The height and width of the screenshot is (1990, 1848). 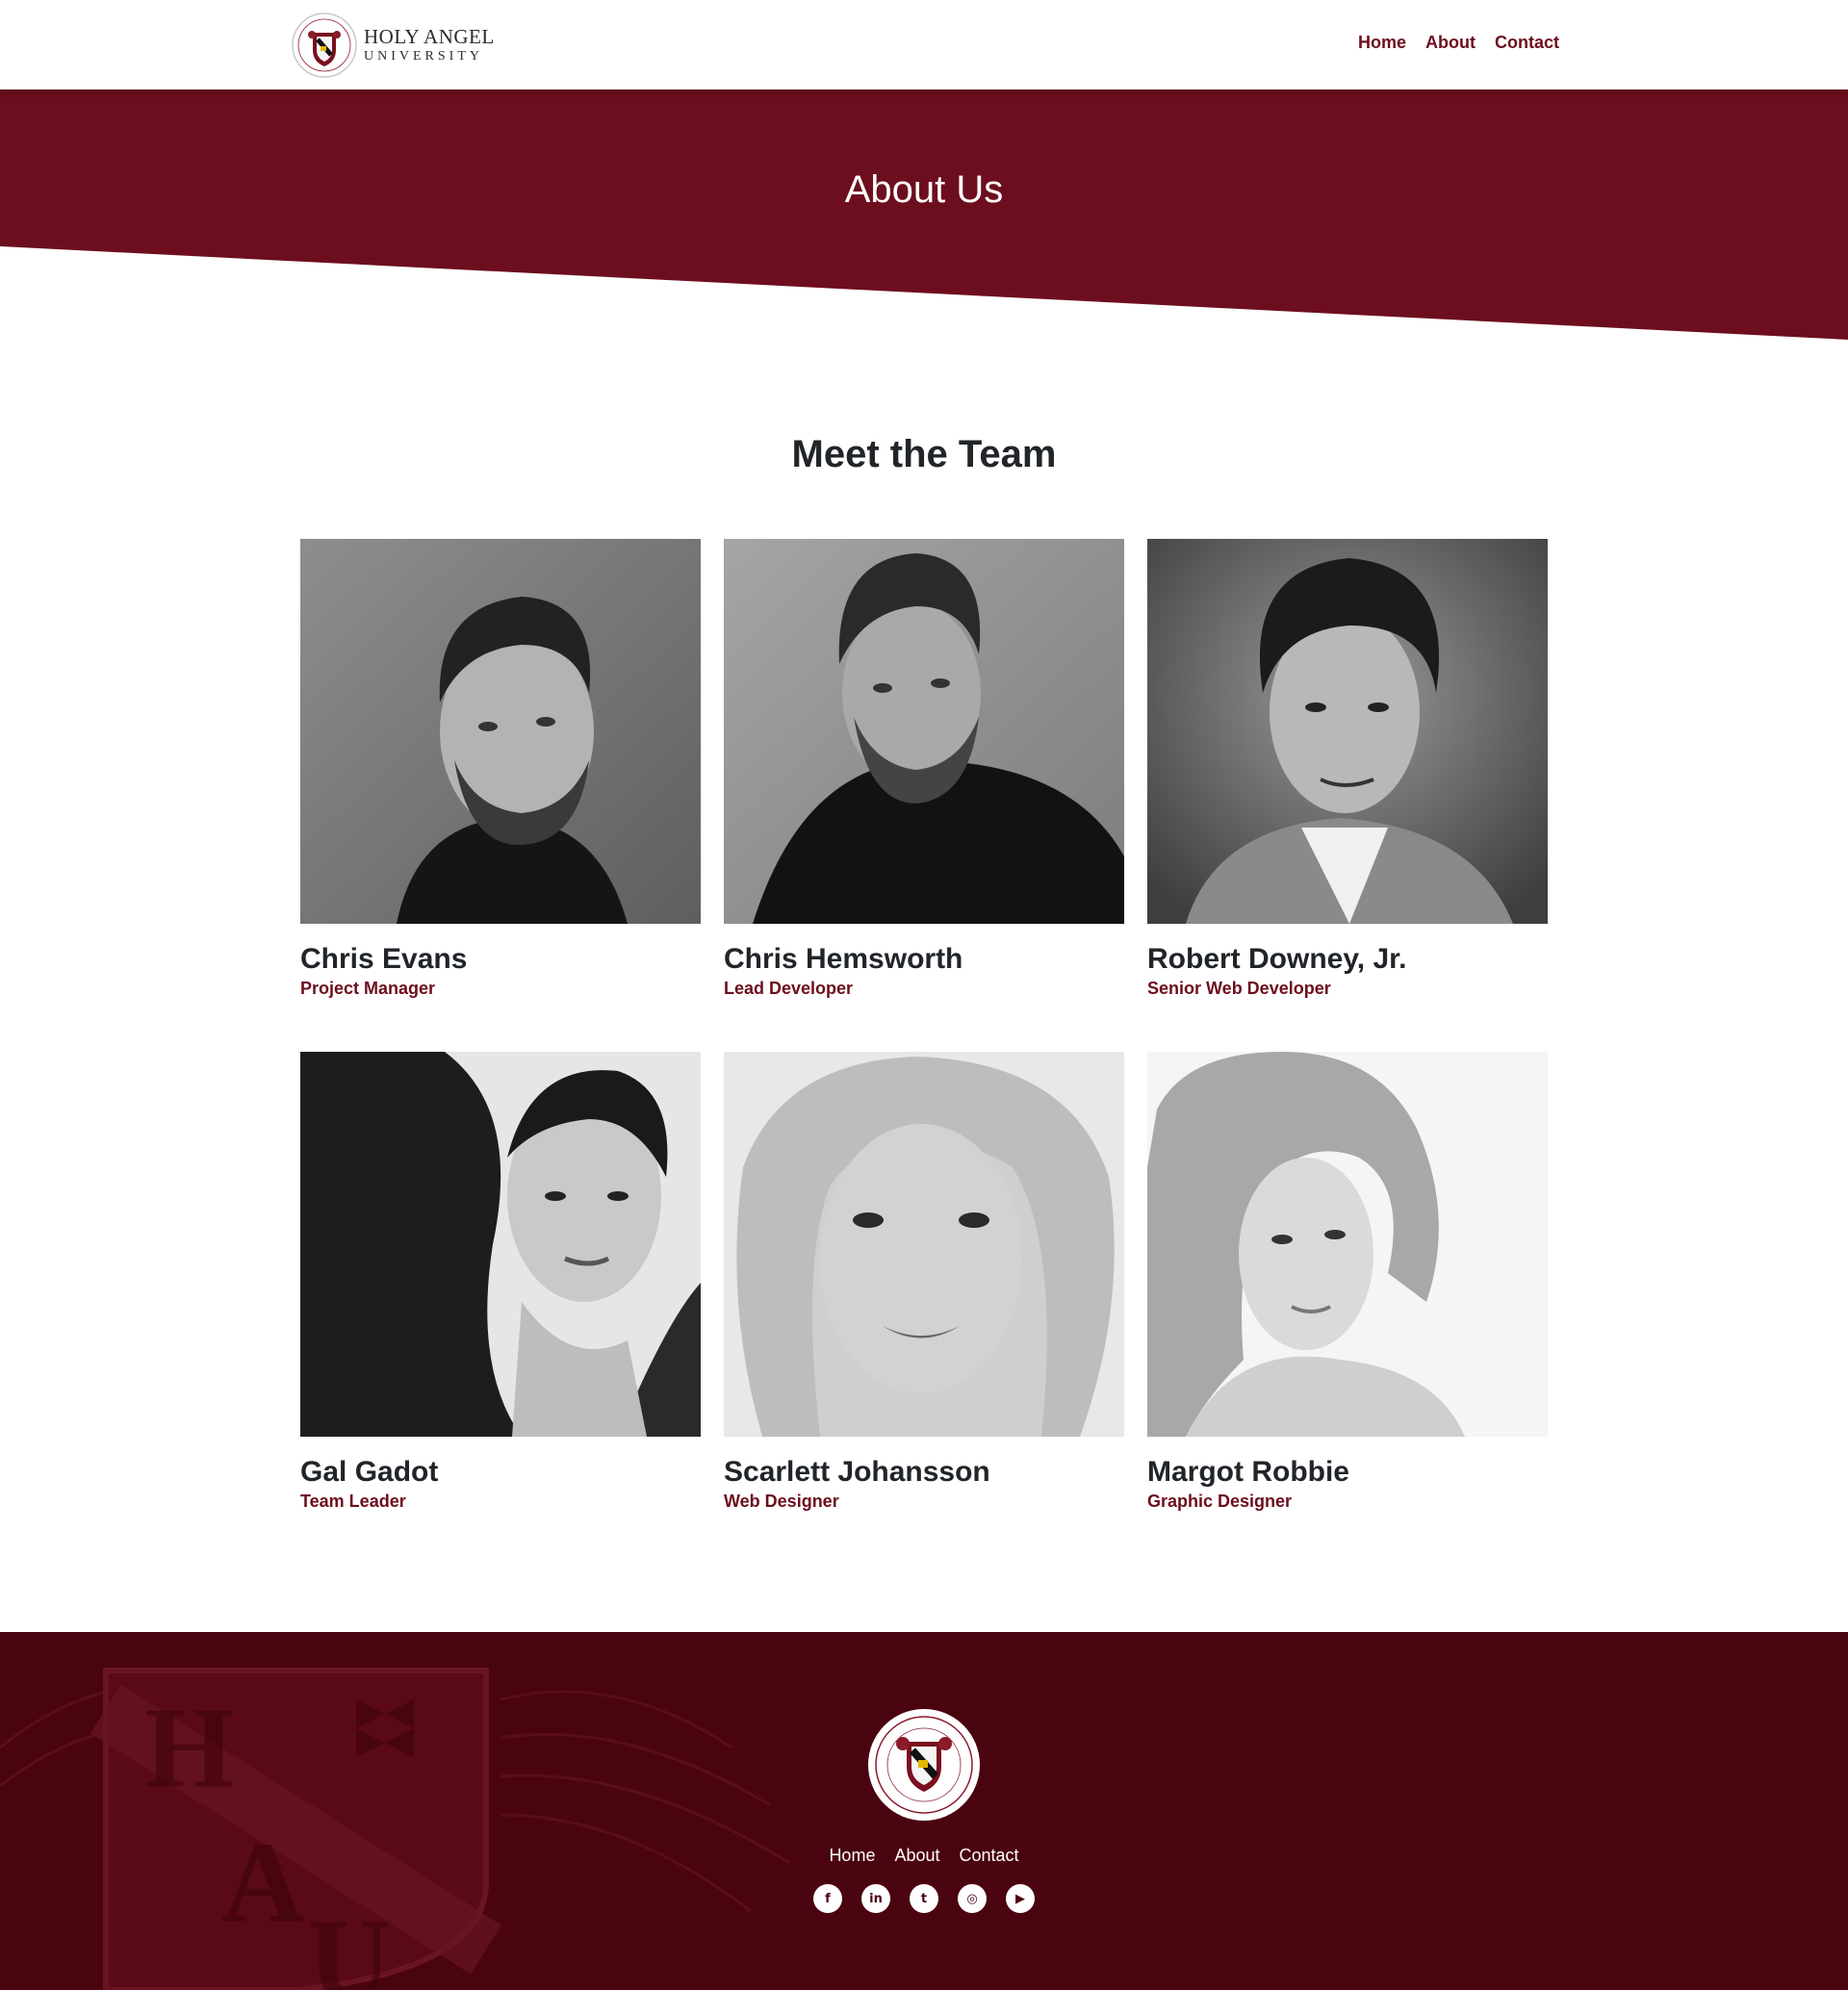 I want to click on member-name: Chris Hemsworth, so click(x=843, y=959).